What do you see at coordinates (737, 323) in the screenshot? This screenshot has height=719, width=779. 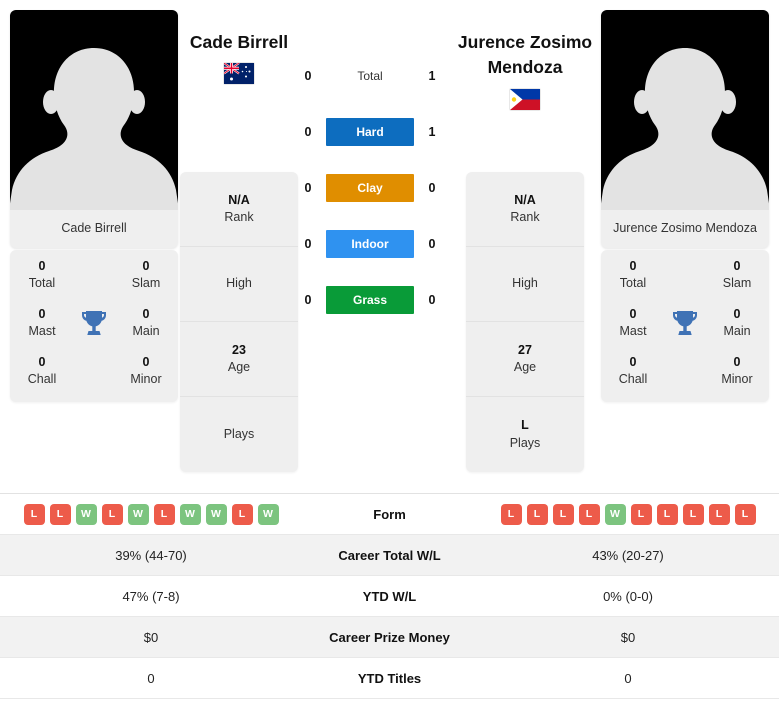 I see `right-titles-main: 0 Main` at bounding box center [737, 323].